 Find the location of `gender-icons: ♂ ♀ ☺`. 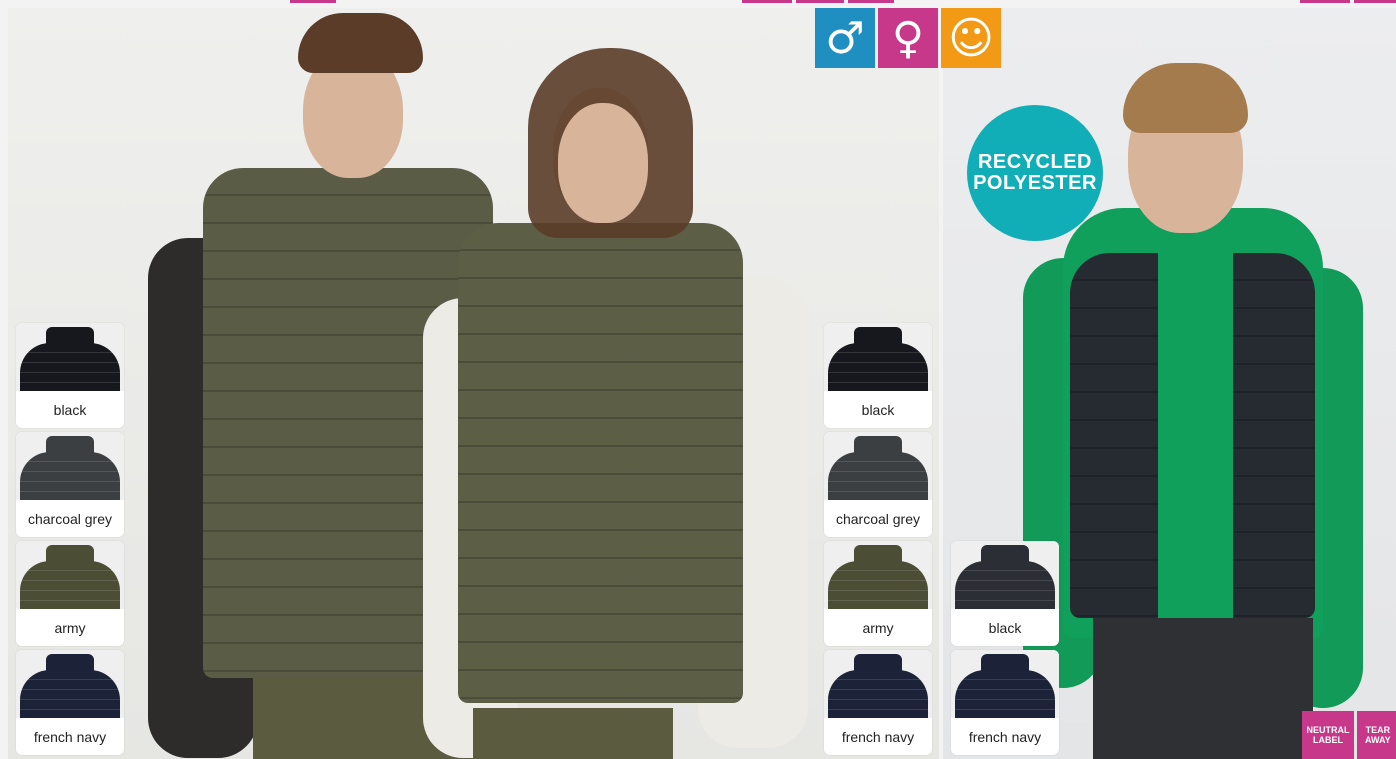

gender-icons: ♂ ♀ ☺ is located at coordinates (908, 38).